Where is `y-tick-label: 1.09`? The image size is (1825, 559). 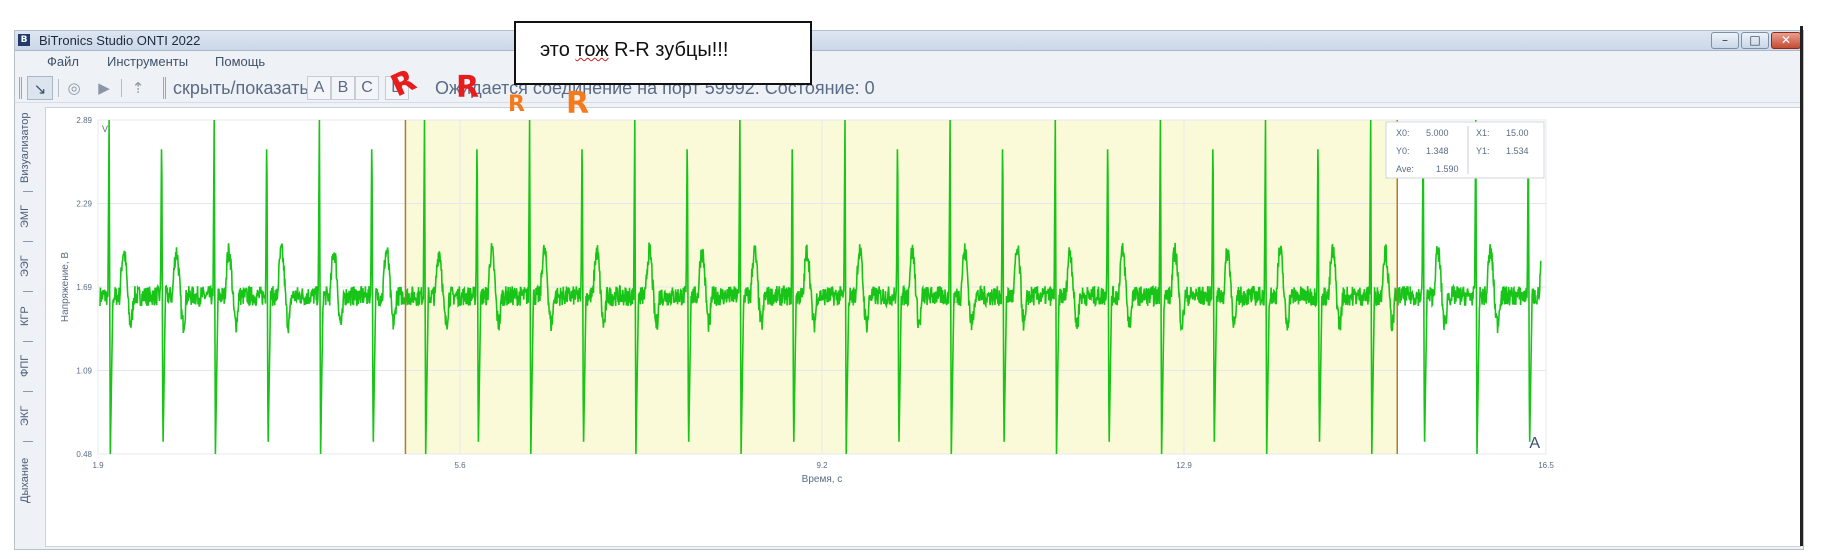 y-tick-label: 1.09 is located at coordinates (84, 371).